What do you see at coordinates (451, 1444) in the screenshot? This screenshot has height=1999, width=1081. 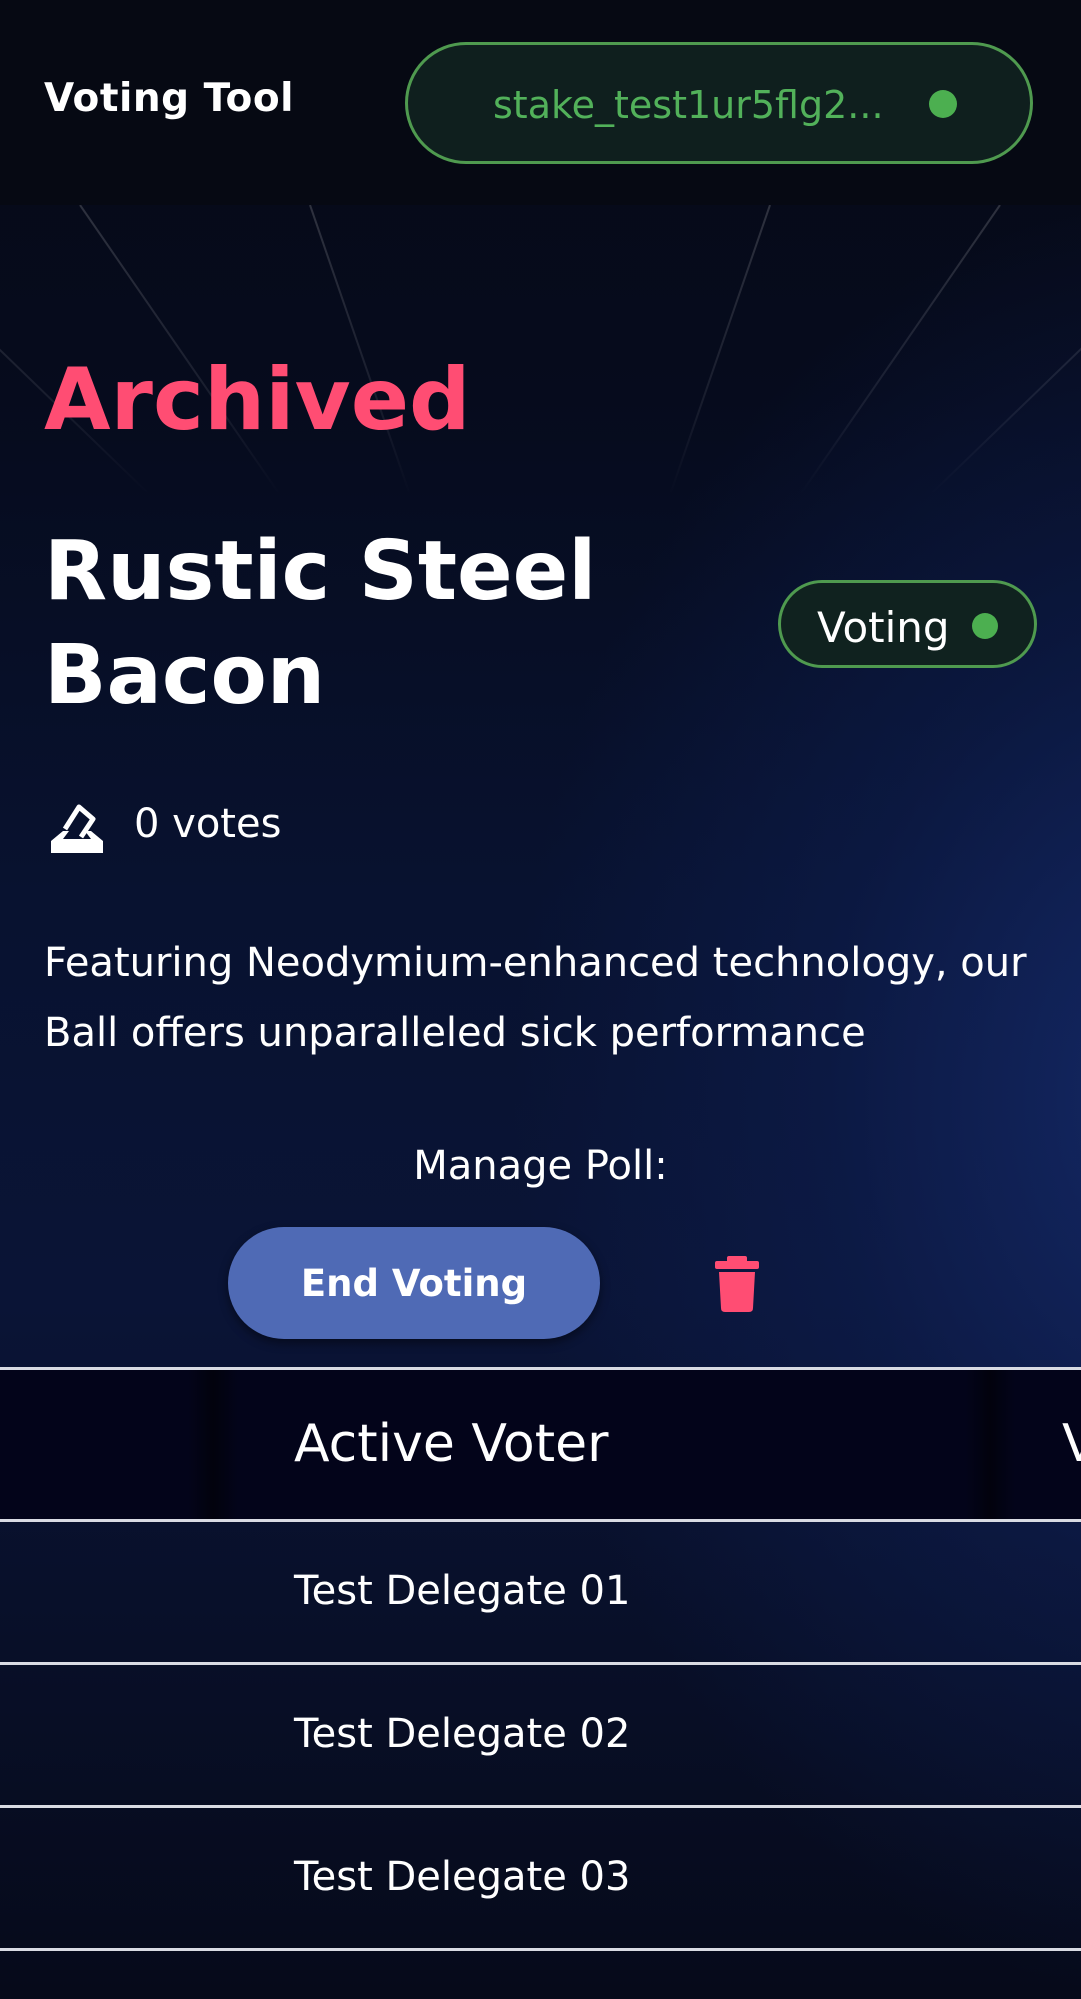 I see `header-active-voter: Active Voter` at bounding box center [451, 1444].